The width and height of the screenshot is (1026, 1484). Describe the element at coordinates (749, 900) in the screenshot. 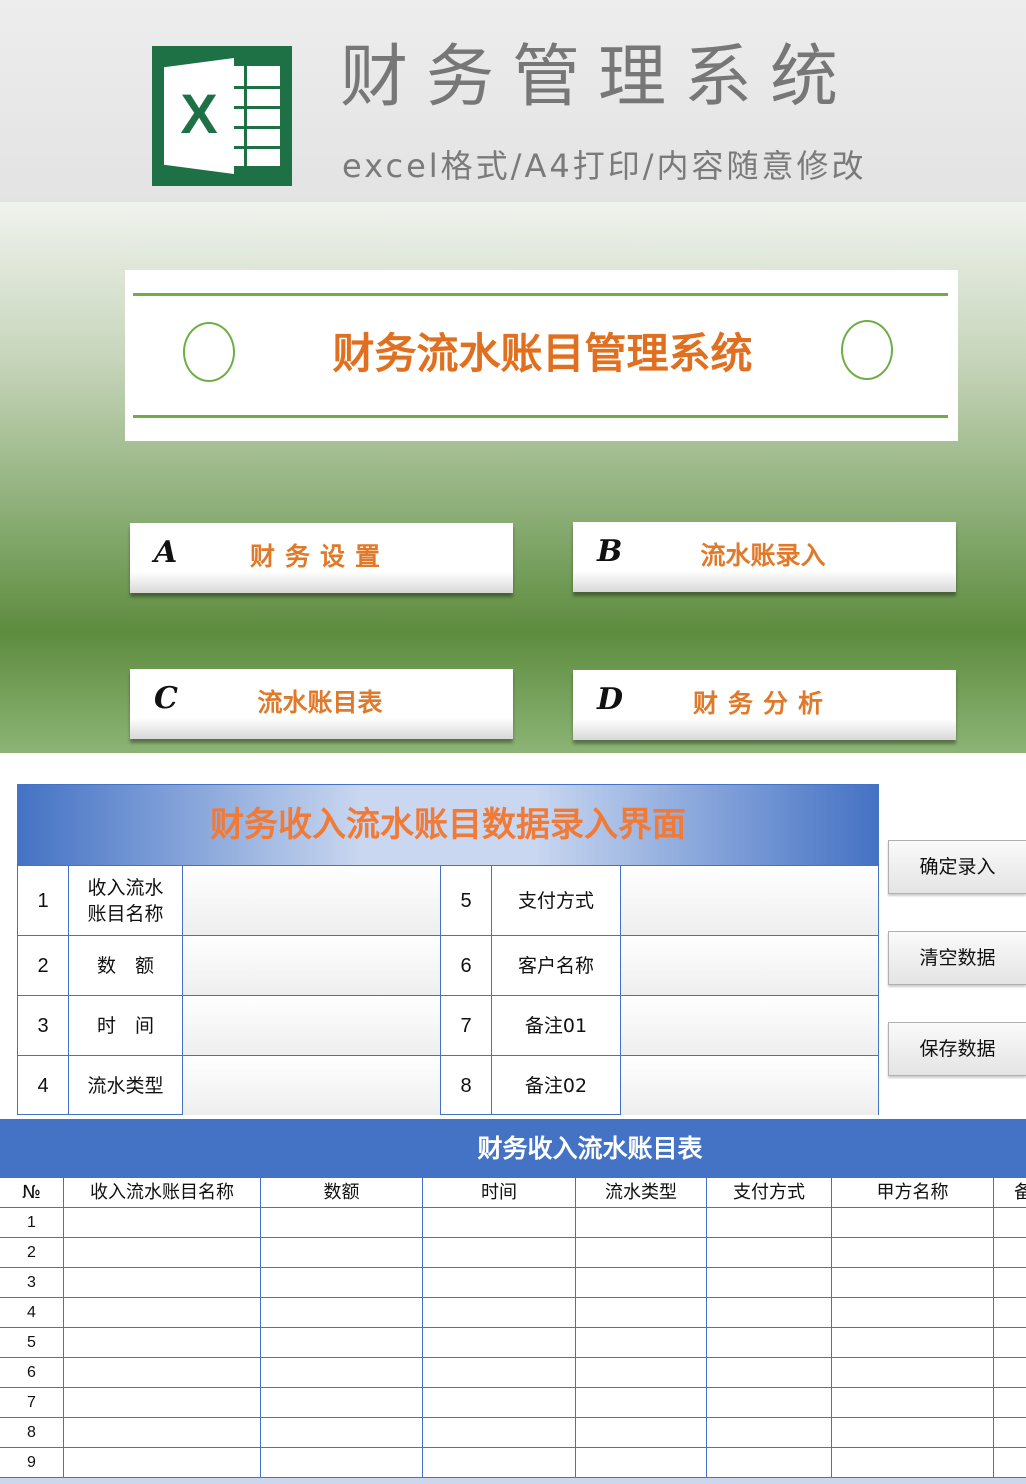

I see `payment-method-input` at that location.